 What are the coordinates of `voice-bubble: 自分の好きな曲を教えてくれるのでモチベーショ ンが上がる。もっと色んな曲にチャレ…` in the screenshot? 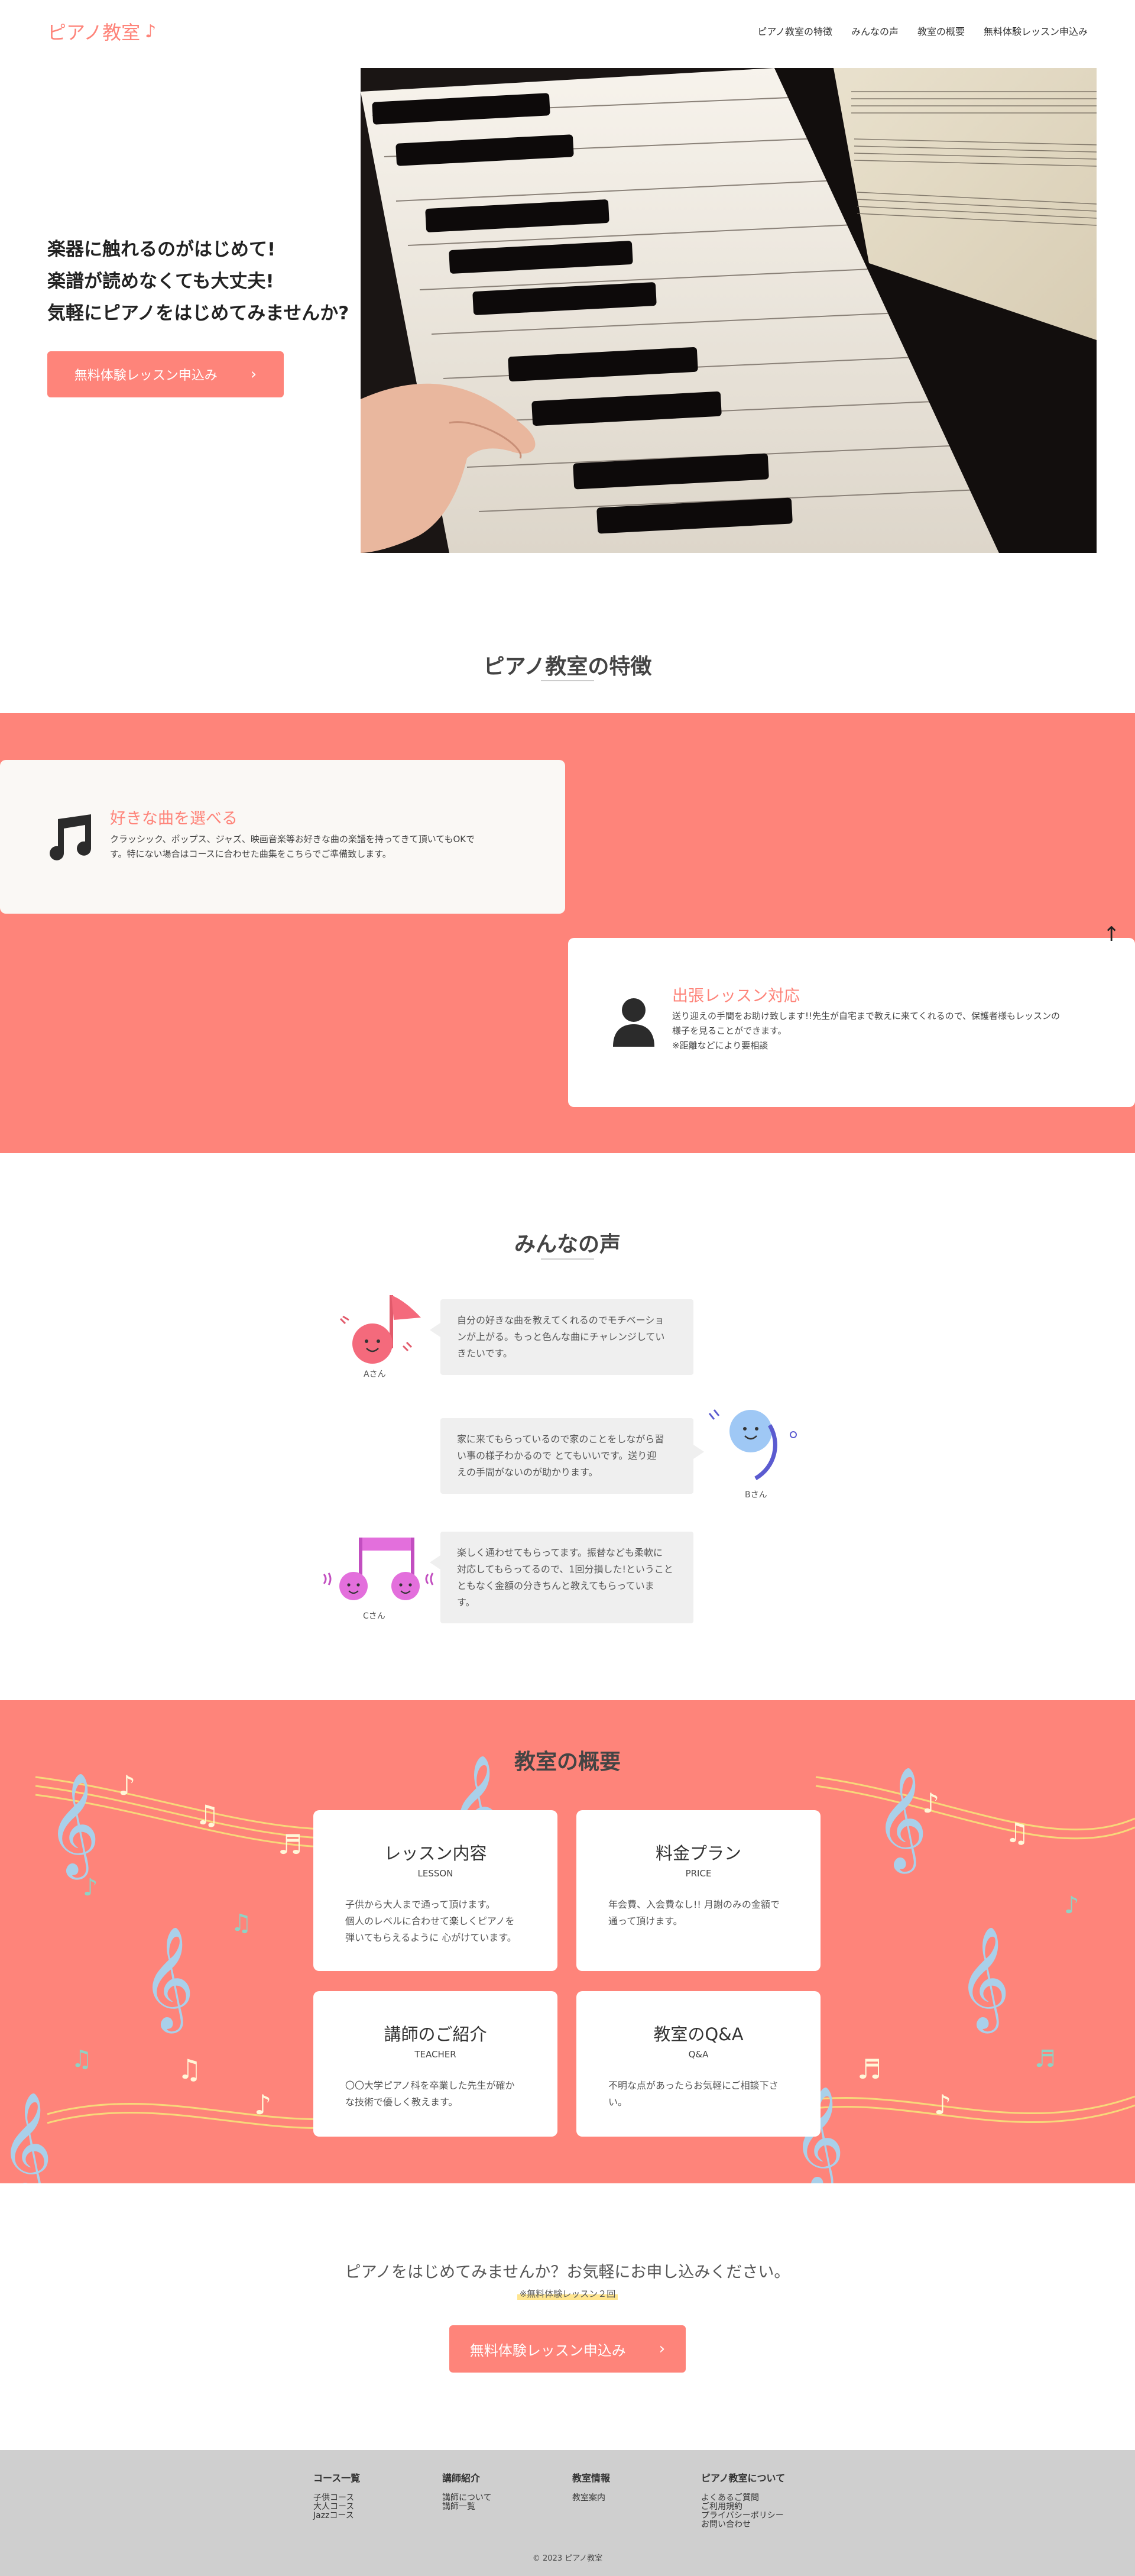 It's located at (561, 1337).